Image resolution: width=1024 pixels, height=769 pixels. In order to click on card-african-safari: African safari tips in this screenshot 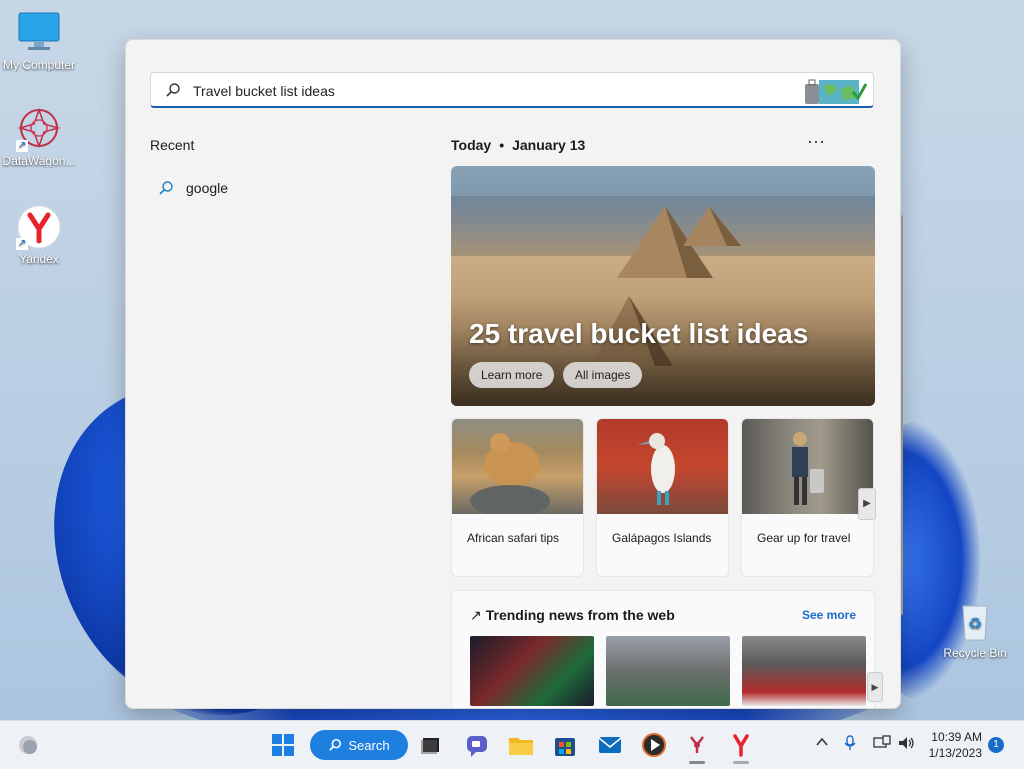, I will do `click(517, 497)`.